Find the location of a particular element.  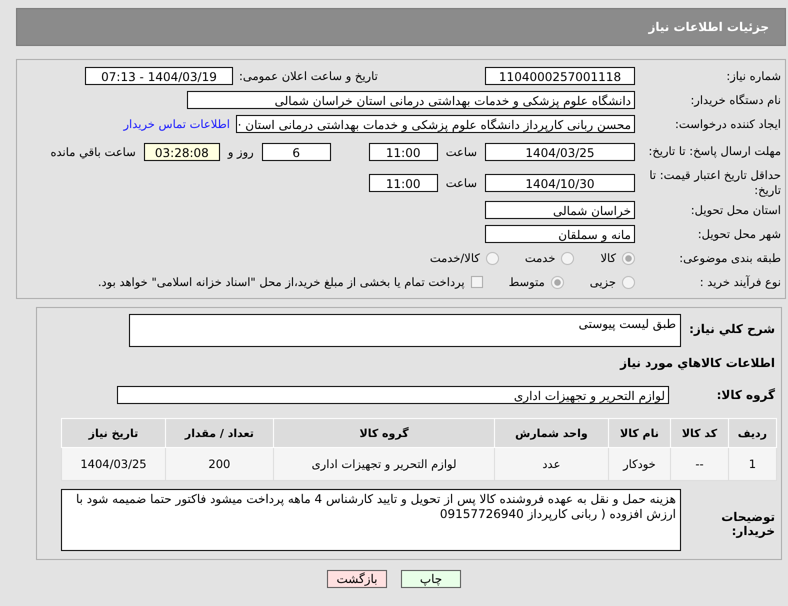

table-cell: عدد is located at coordinates (551, 464).